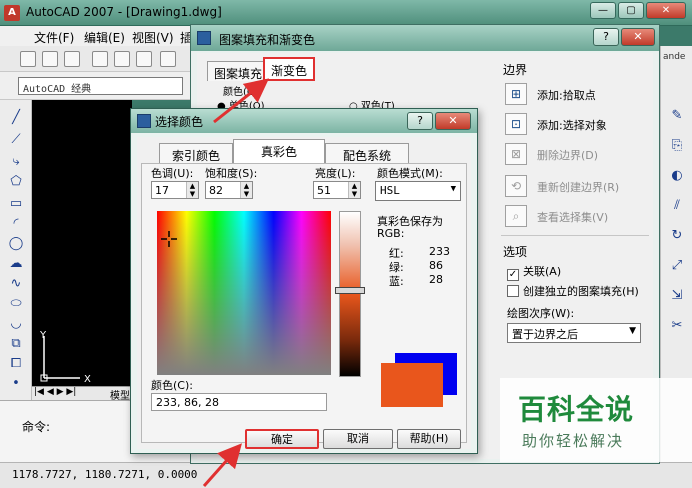  I want to click on save-icon, so click(72, 59).